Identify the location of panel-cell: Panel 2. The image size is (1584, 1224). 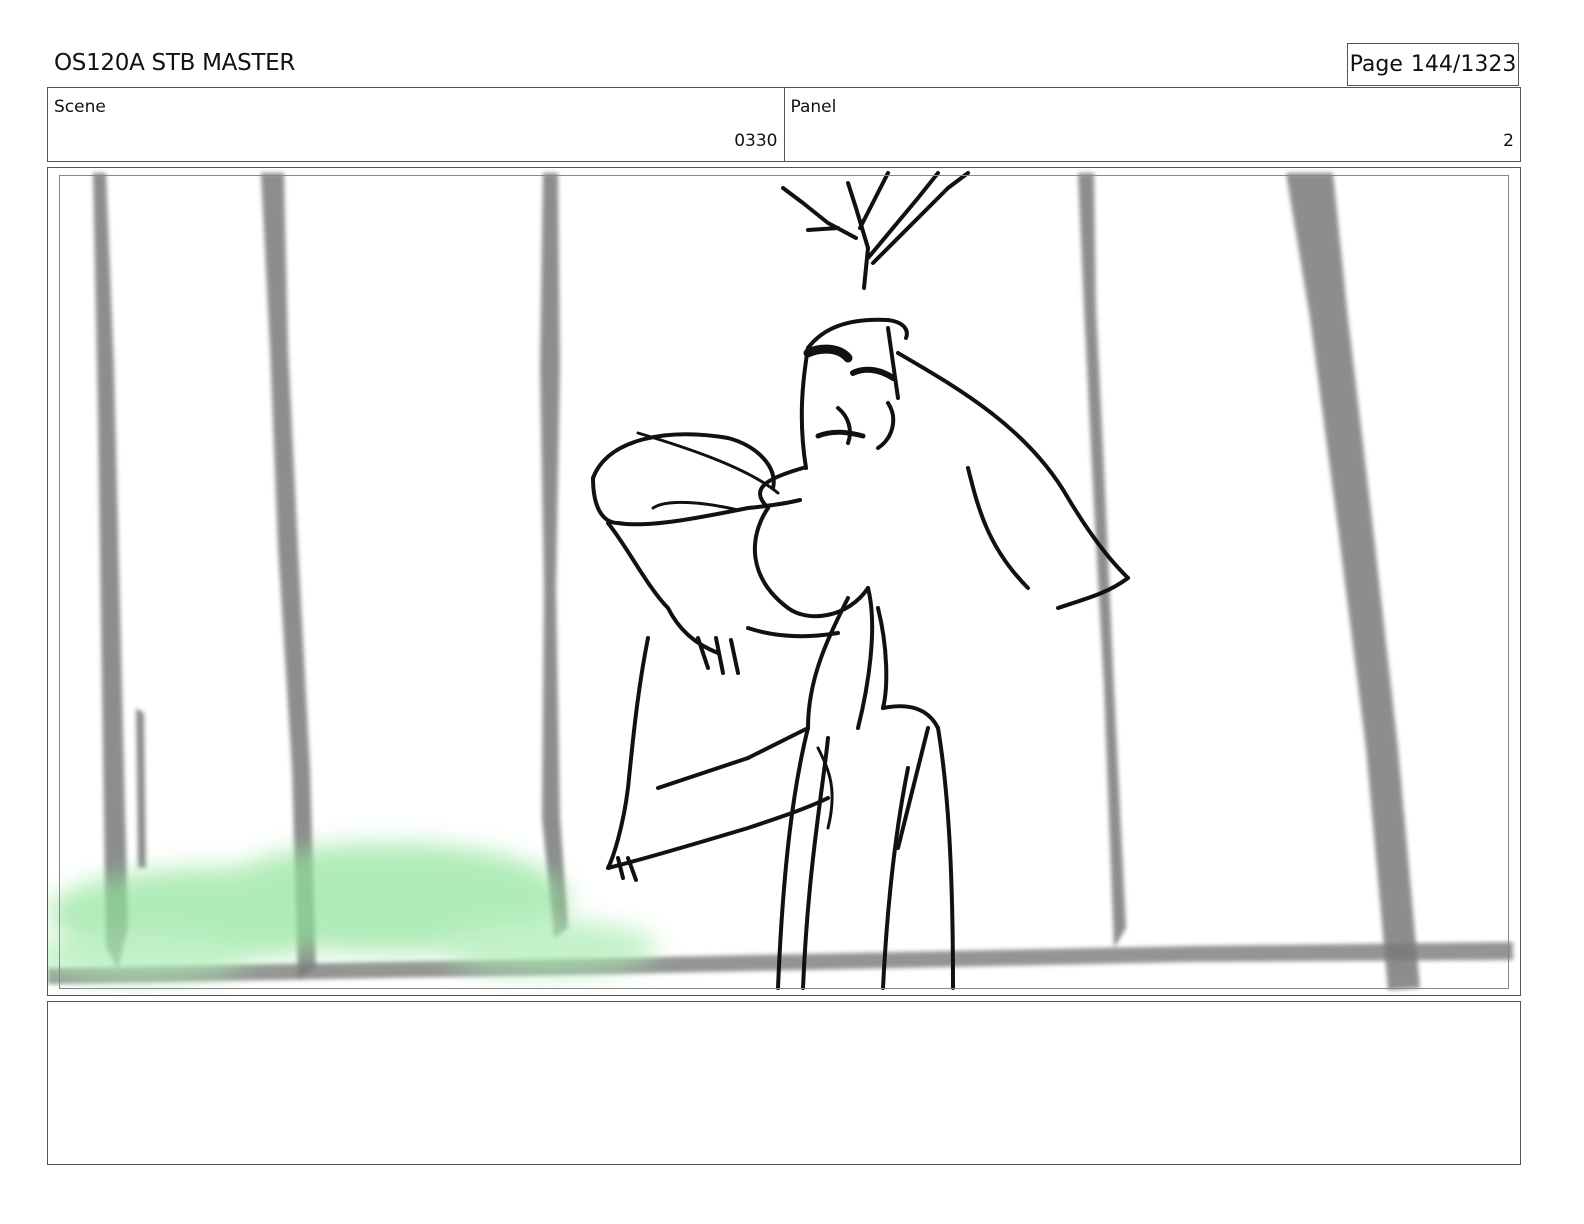
(1152, 124).